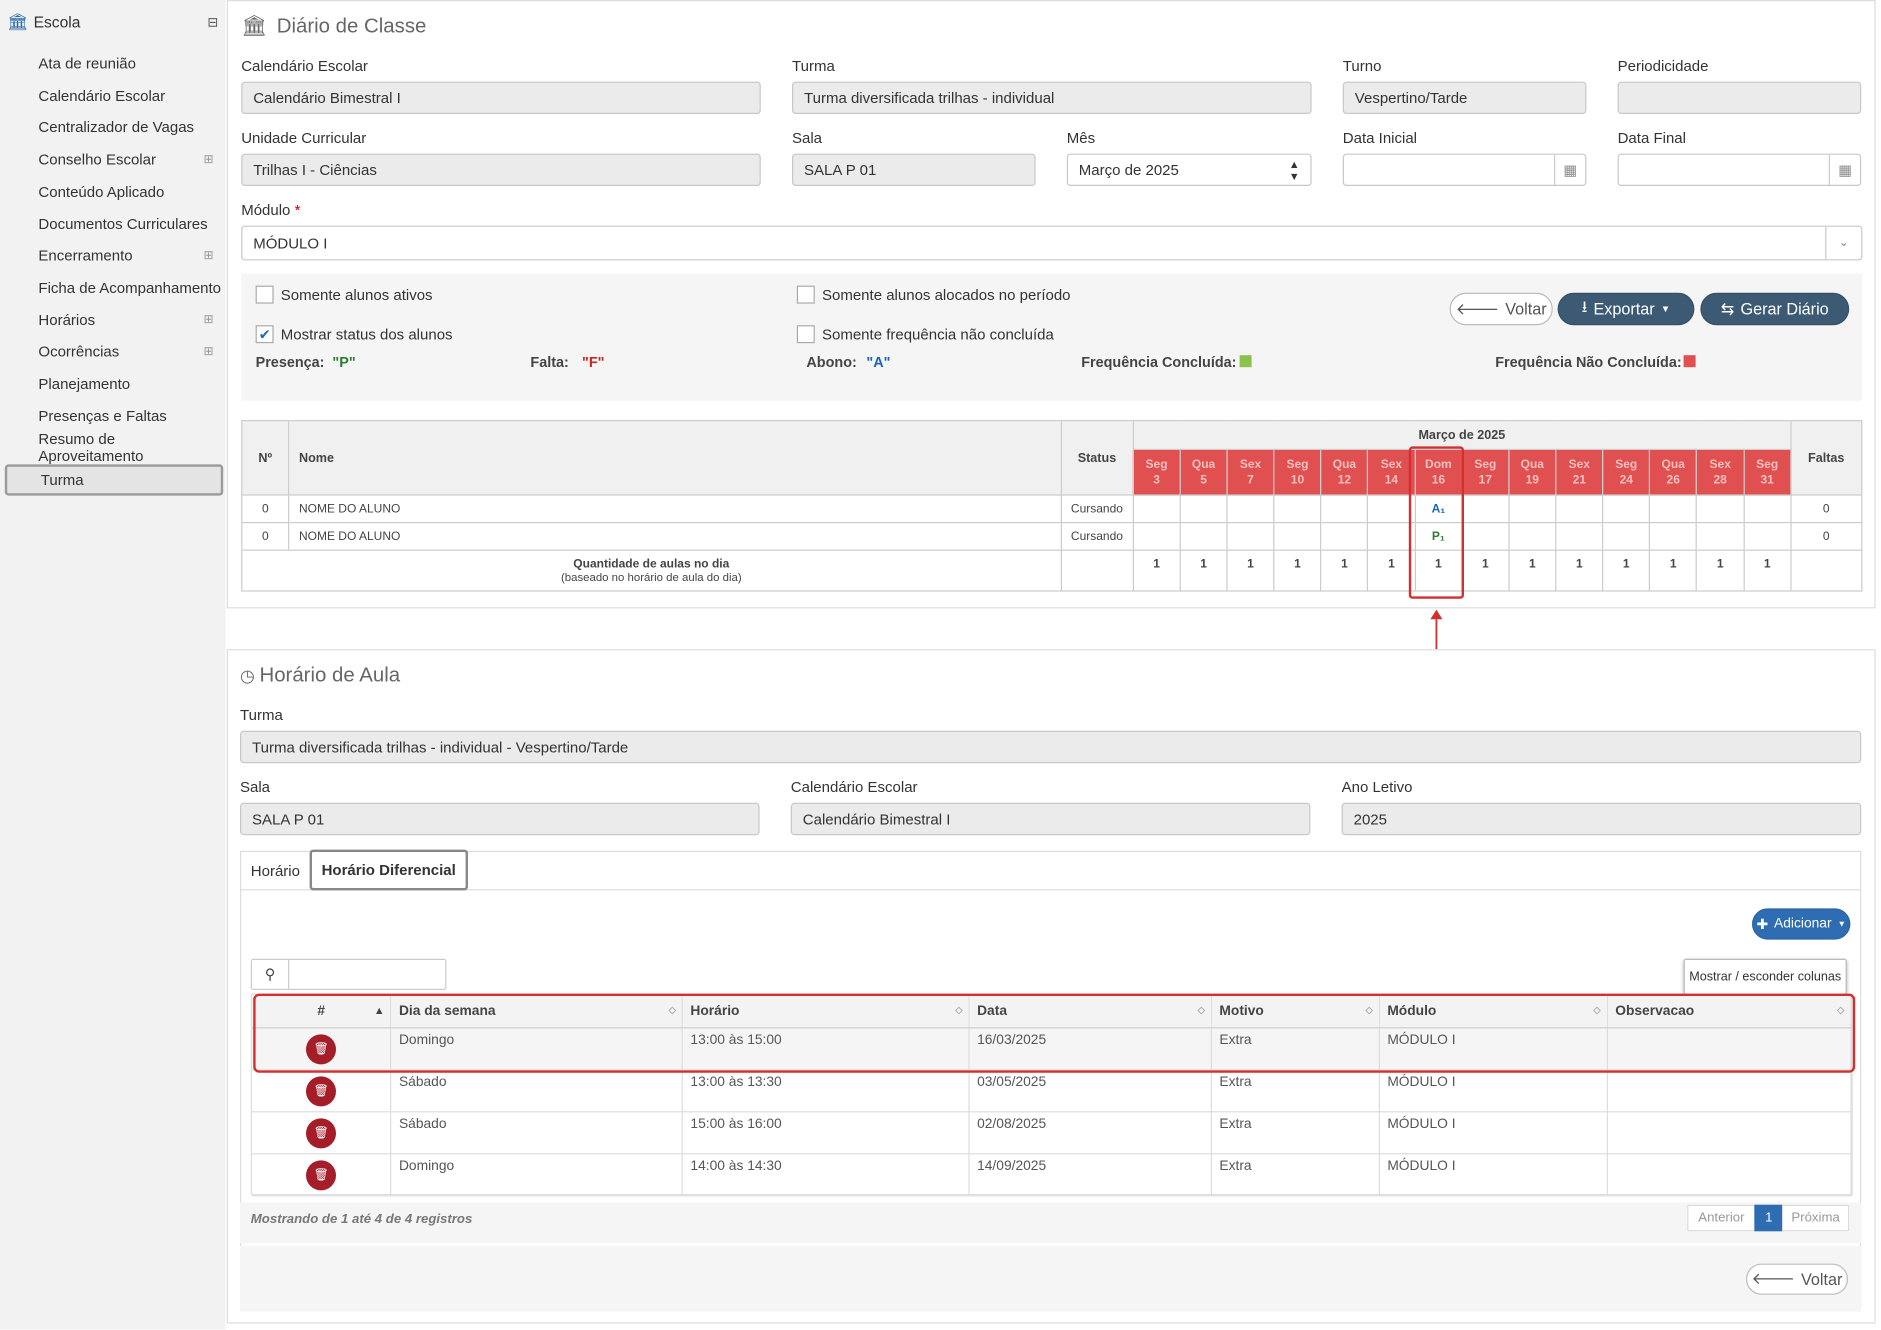  I want to click on adicionar-button: ✚ Adicionar ▼, so click(1801, 924).